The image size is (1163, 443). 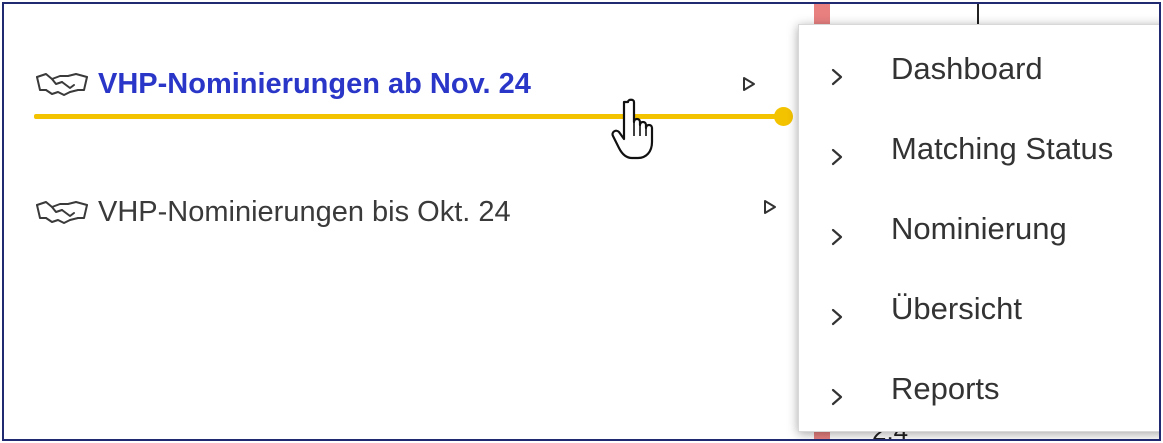 What do you see at coordinates (304, 211) in the screenshot?
I see `menu-item-label: VHP-Nominierungen bis Okt. 24` at bounding box center [304, 211].